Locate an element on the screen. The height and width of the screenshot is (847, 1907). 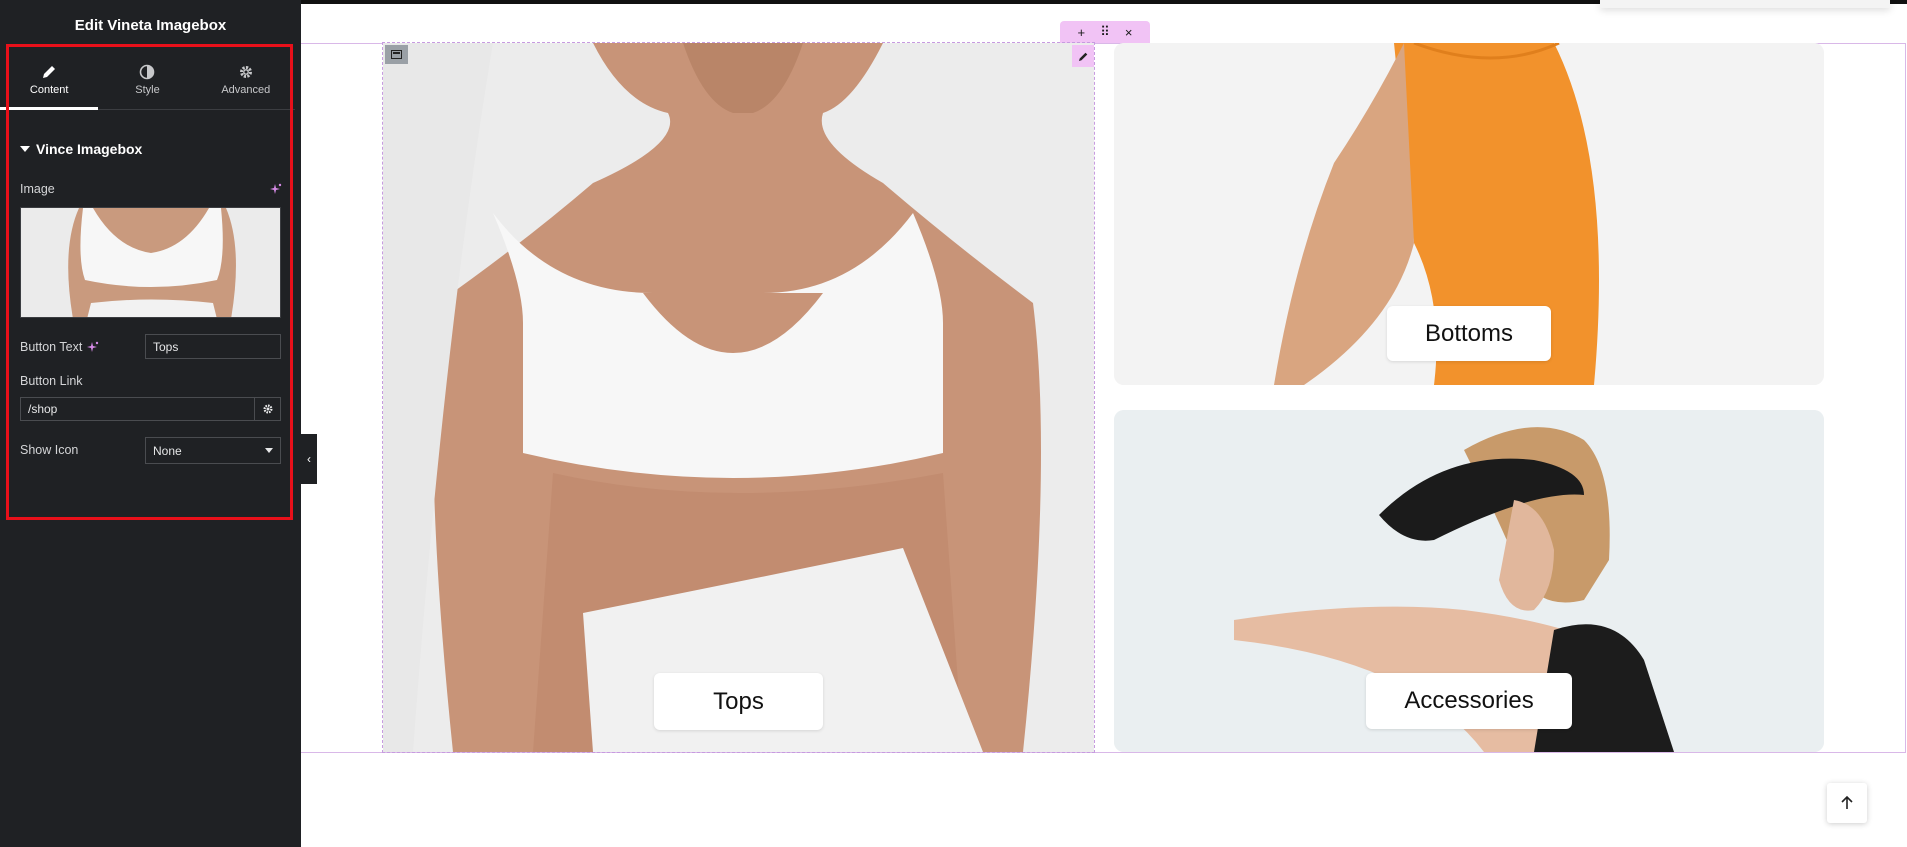
tab-content: Content is located at coordinates (49, 82).